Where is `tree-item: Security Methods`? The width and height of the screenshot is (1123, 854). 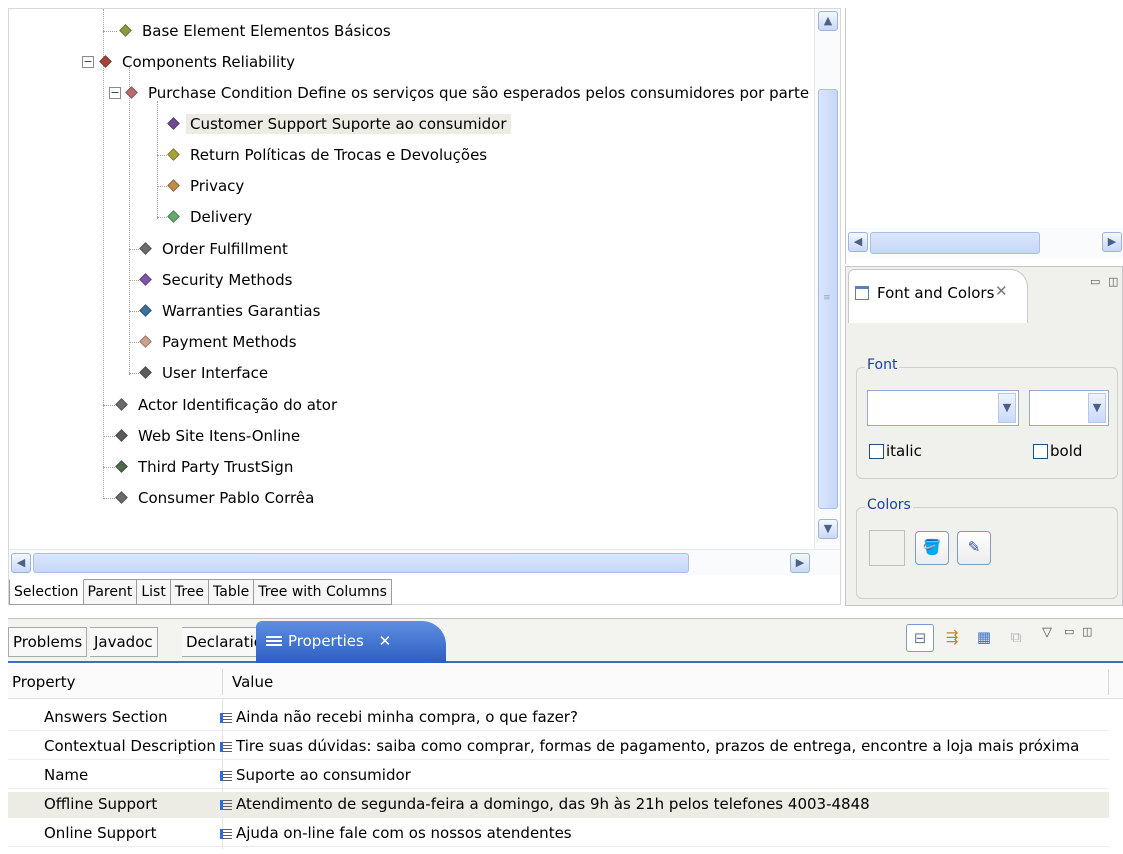 tree-item: Security Methods is located at coordinates (217, 280).